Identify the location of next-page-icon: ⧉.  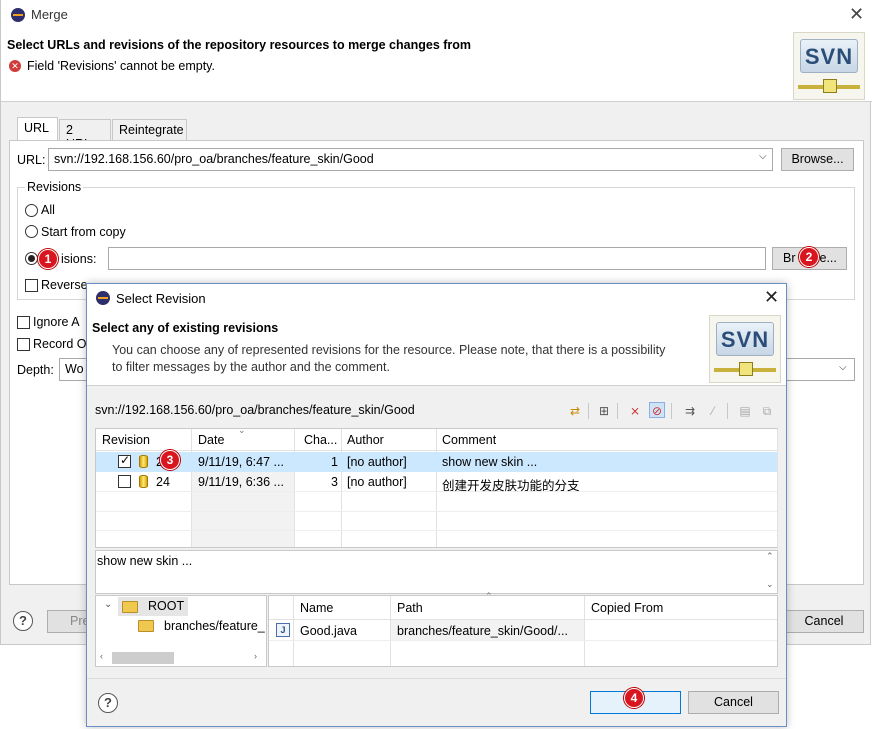
(767, 411).